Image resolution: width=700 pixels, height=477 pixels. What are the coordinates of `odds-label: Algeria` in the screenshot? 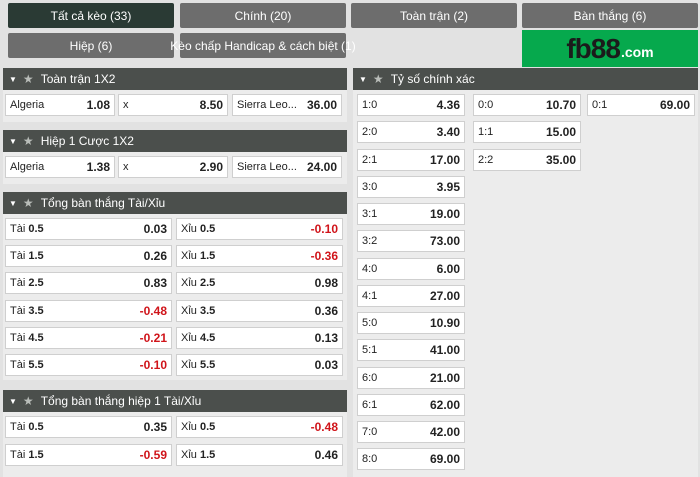 It's located at (27, 167).